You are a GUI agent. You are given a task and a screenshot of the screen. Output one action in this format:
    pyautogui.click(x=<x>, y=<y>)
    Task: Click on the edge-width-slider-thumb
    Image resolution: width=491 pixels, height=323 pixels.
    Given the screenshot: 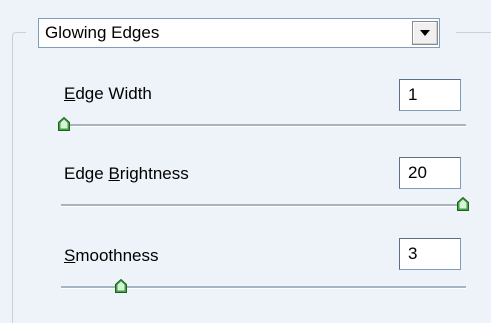 What is the action you would take?
    pyautogui.click(x=64, y=124)
    